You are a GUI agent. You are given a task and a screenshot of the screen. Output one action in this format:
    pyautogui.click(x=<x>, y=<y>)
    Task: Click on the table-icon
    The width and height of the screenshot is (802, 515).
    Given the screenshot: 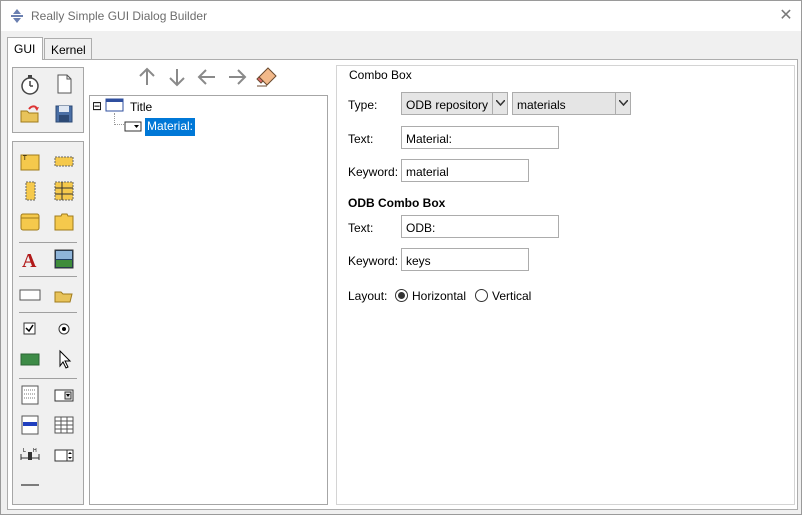 What is the action you would take?
    pyautogui.click(x=64, y=425)
    